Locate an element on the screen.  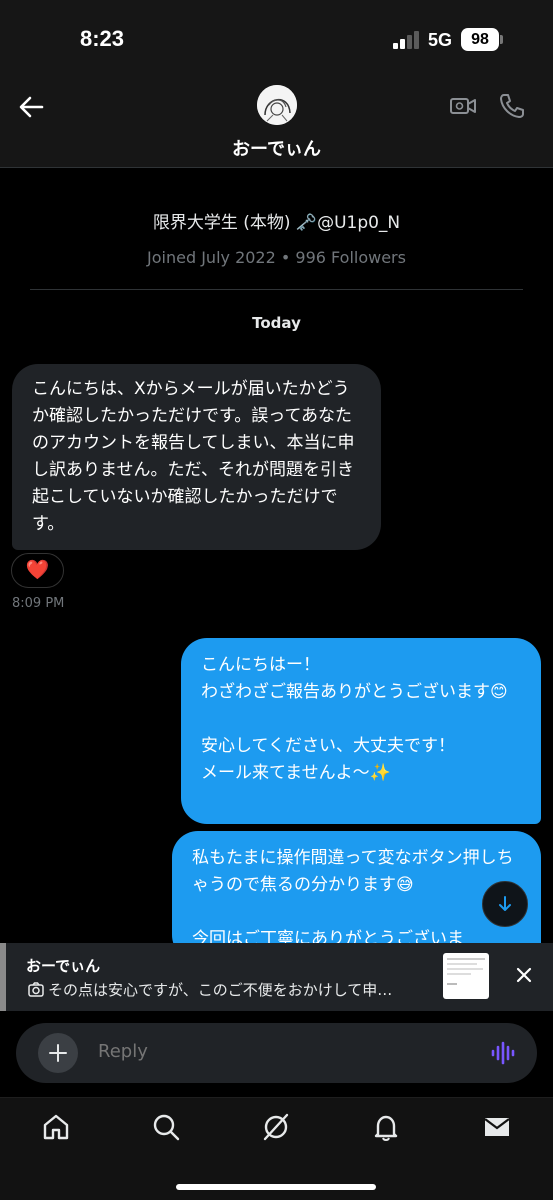
message-composer is located at coordinates (276, 1054).